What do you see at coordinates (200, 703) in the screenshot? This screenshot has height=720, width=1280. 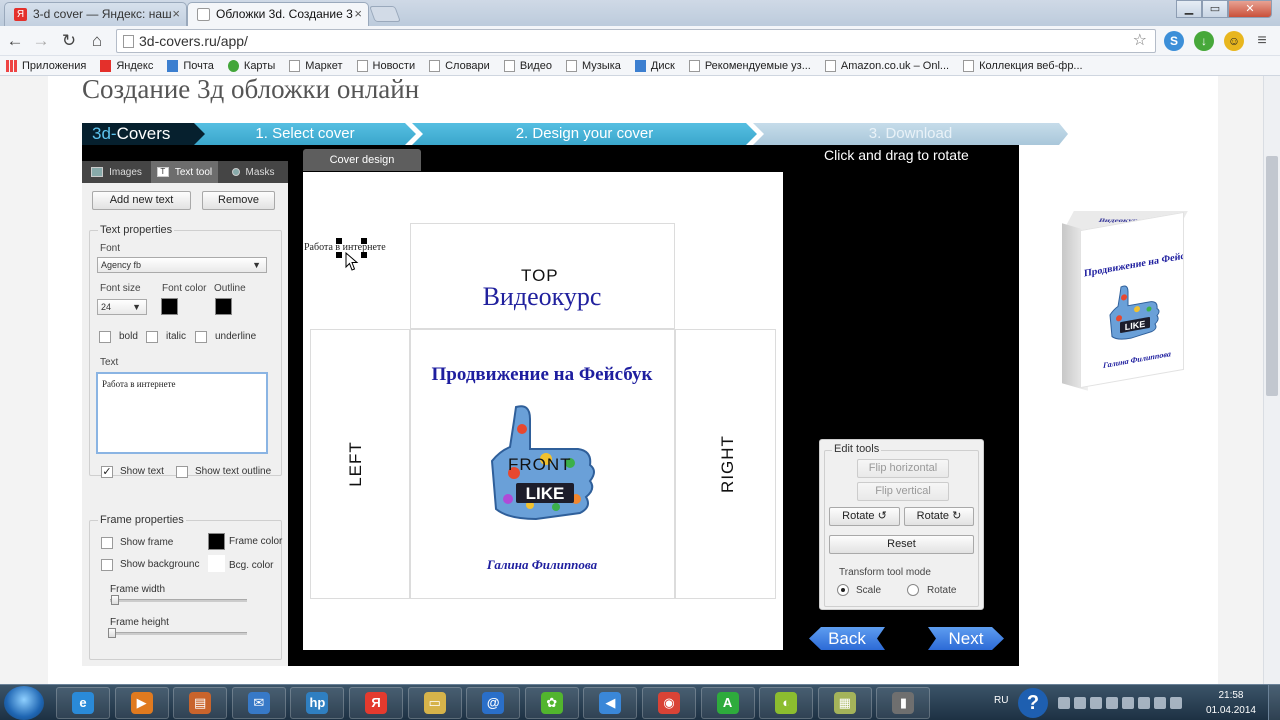 I see `taskbar-app-button: ▤` at bounding box center [200, 703].